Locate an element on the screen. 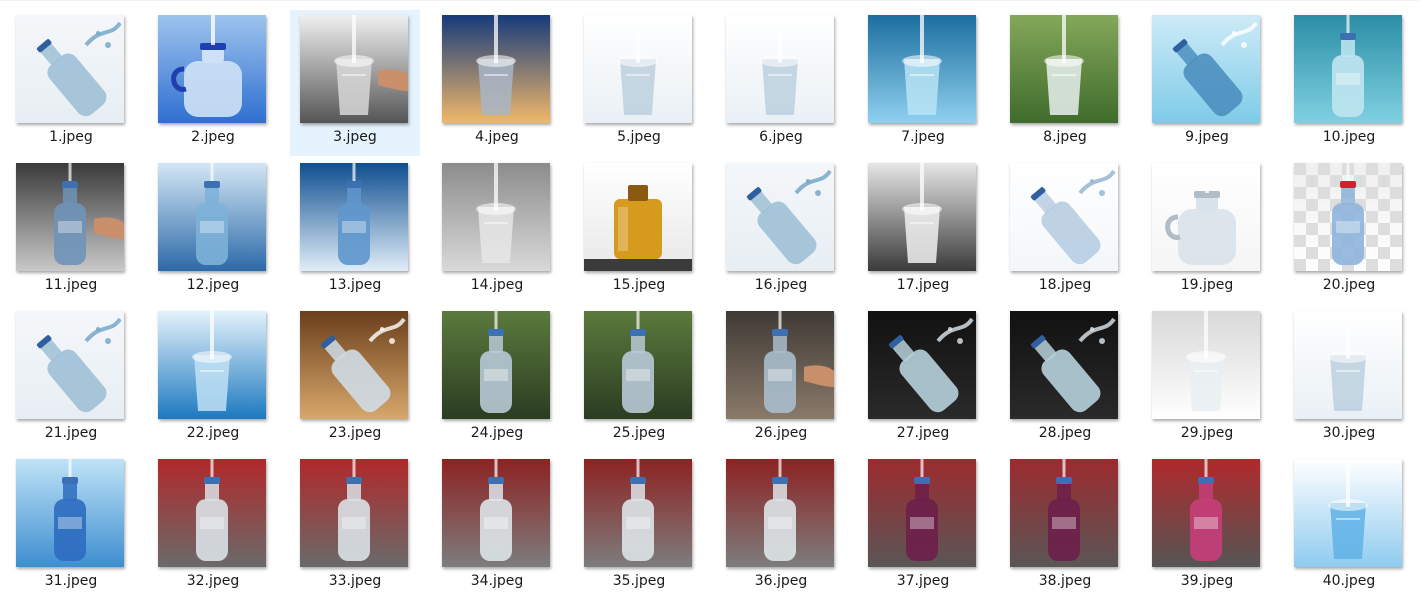  file-item: 4.jpeg is located at coordinates (497, 83).